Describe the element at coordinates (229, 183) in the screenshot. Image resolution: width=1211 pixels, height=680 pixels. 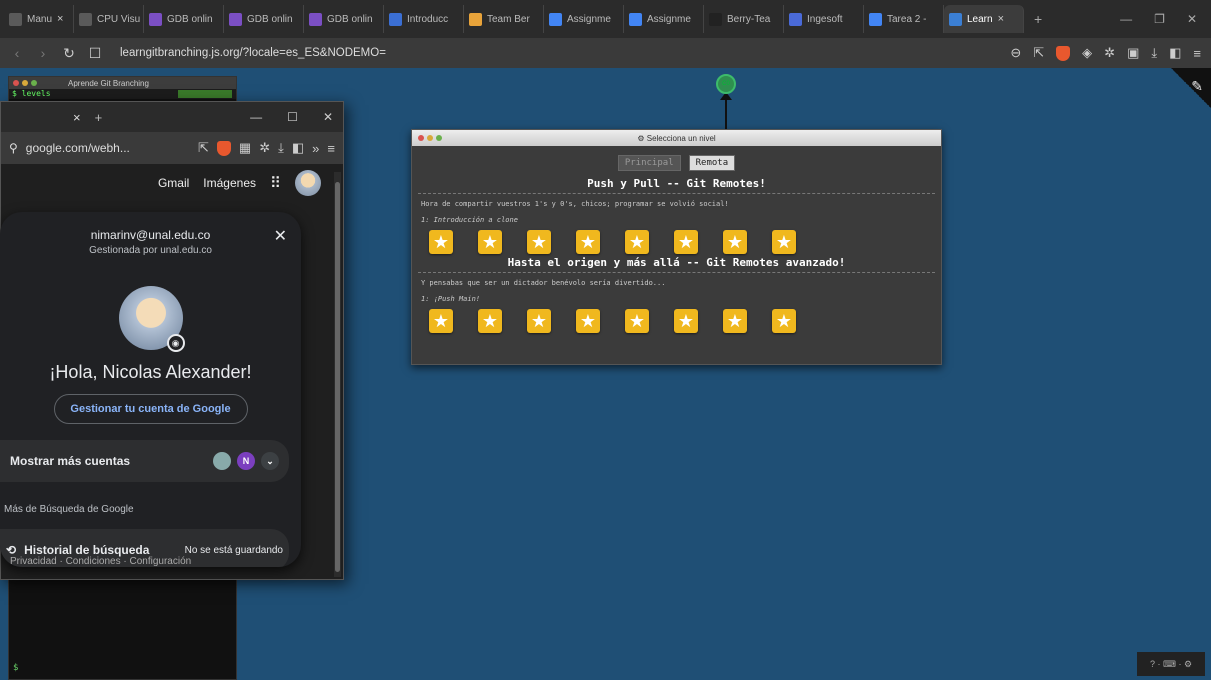
I see `images-link: Imágenes` at that location.